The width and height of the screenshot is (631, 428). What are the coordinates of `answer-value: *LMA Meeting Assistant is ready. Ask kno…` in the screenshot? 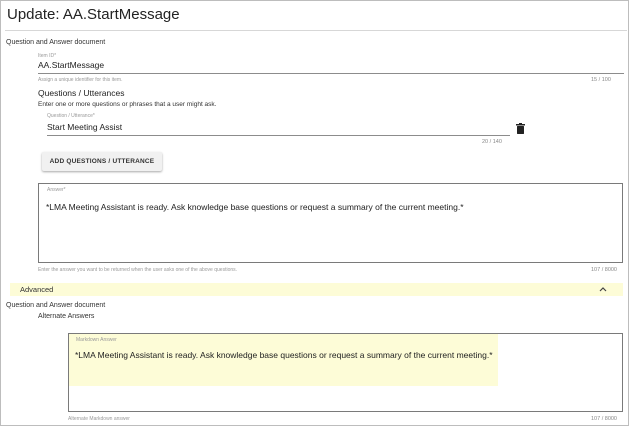 It's located at (255, 207).